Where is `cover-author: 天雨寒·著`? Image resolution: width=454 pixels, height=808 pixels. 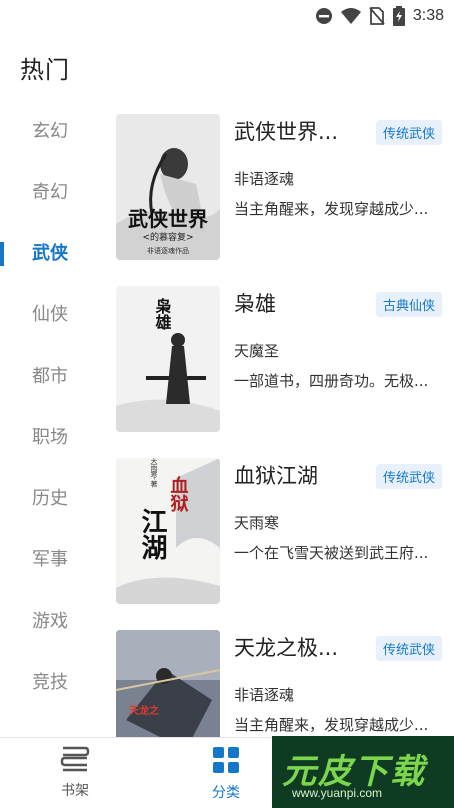
cover-author: 天雨寒·著 is located at coordinates (154, 473).